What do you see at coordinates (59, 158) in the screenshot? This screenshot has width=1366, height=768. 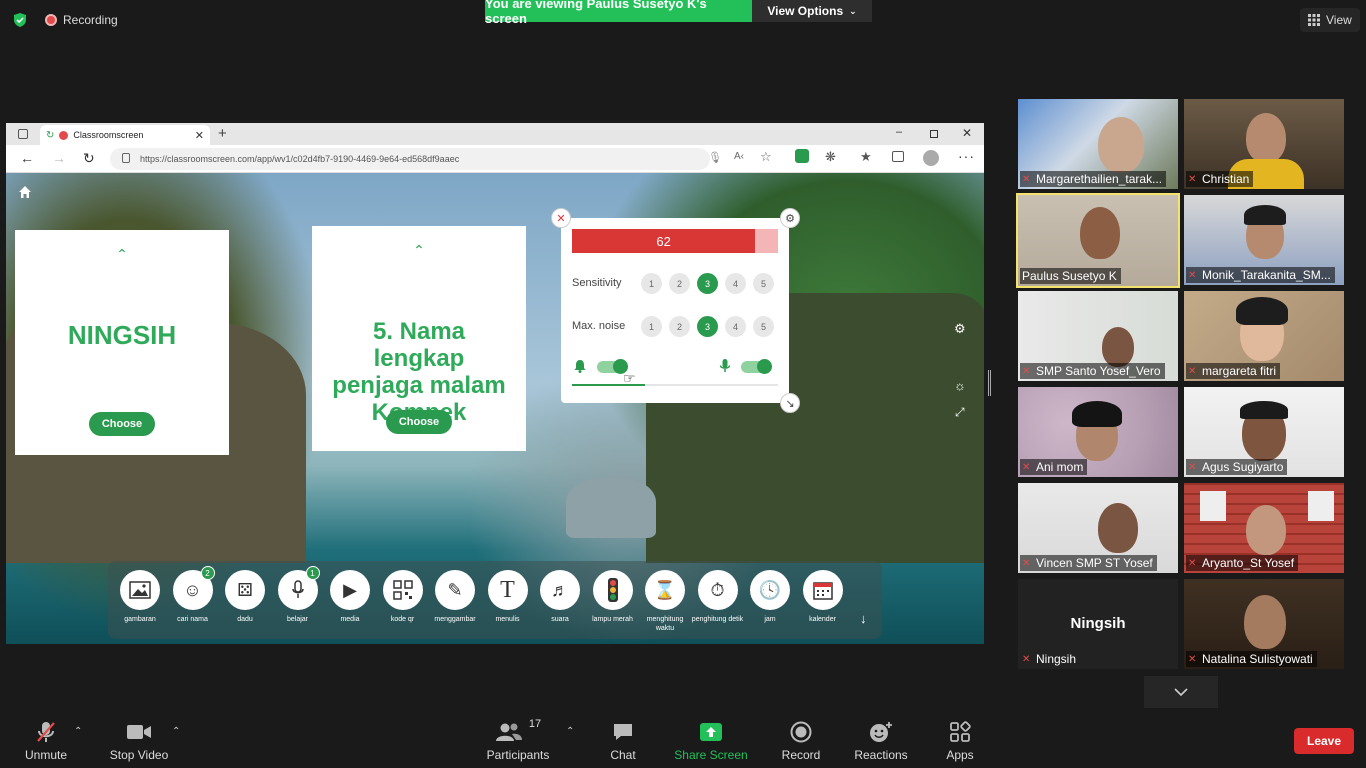 I see `forward-icon: →` at bounding box center [59, 158].